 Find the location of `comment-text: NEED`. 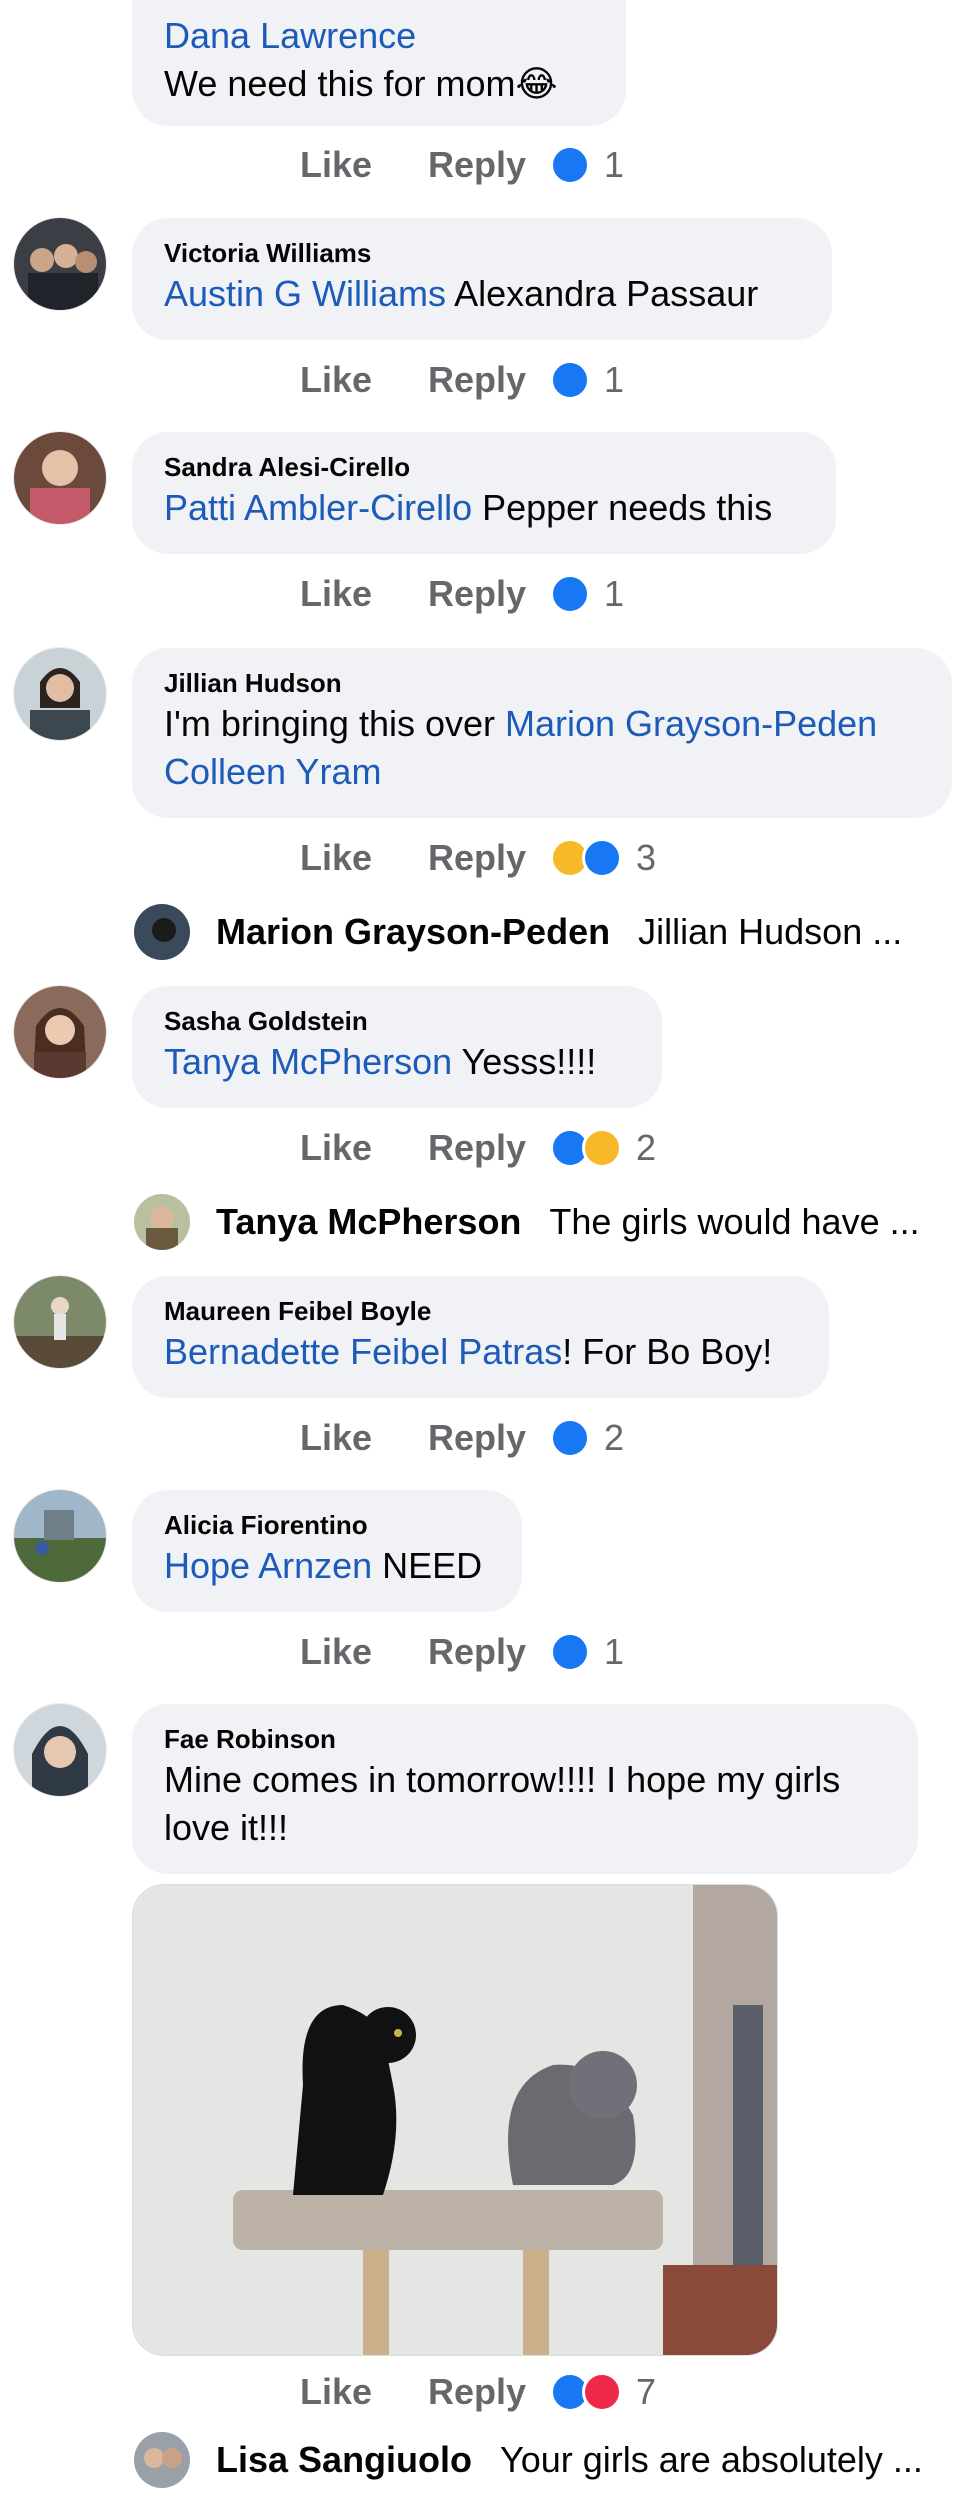

comment-text: NEED is located at coordinates (427, 1565).